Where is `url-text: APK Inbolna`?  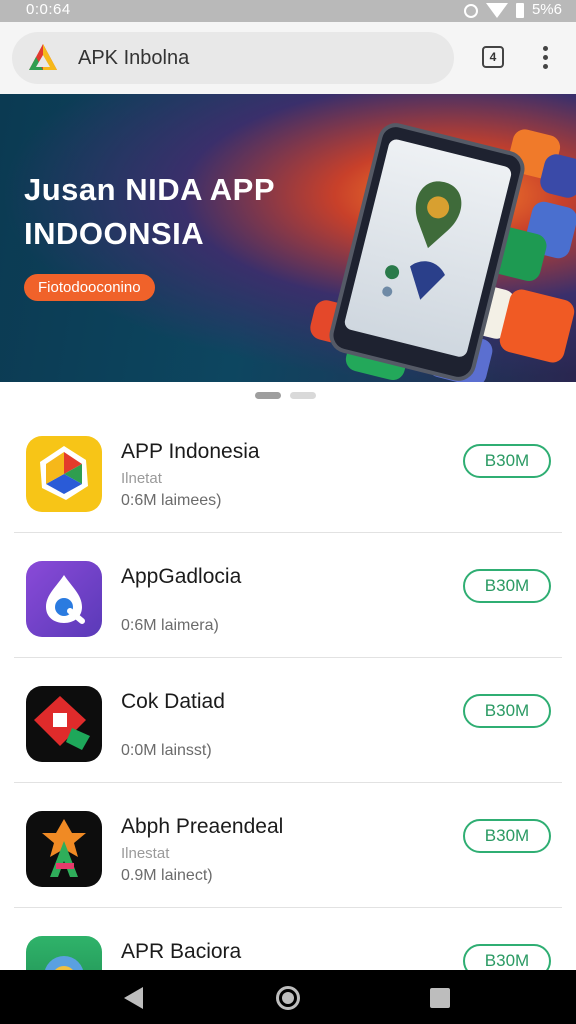 url-text: APK Inbolna is located at coordinates (134, 58).